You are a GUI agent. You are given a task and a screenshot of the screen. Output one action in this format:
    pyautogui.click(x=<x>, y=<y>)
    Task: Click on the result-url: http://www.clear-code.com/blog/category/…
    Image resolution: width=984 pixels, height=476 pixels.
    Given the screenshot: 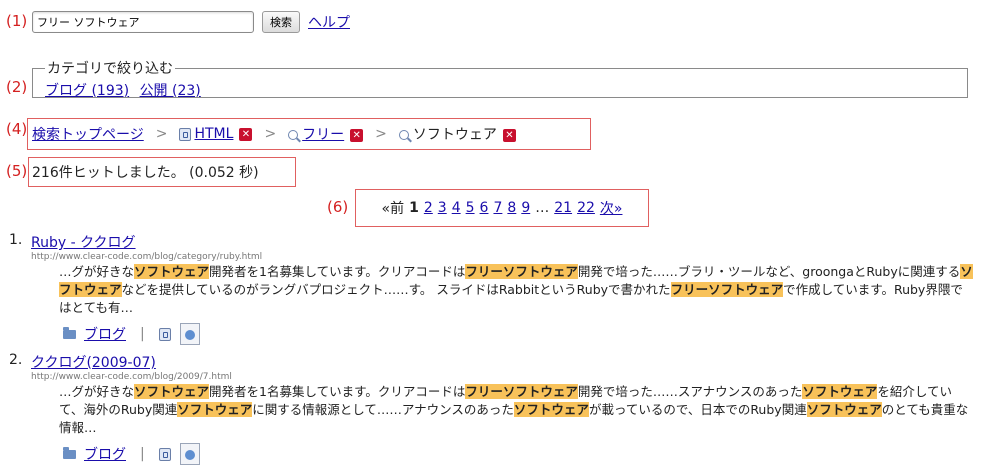 What is the action you would take?
    pyautogui.click(x=147, y=257)
    